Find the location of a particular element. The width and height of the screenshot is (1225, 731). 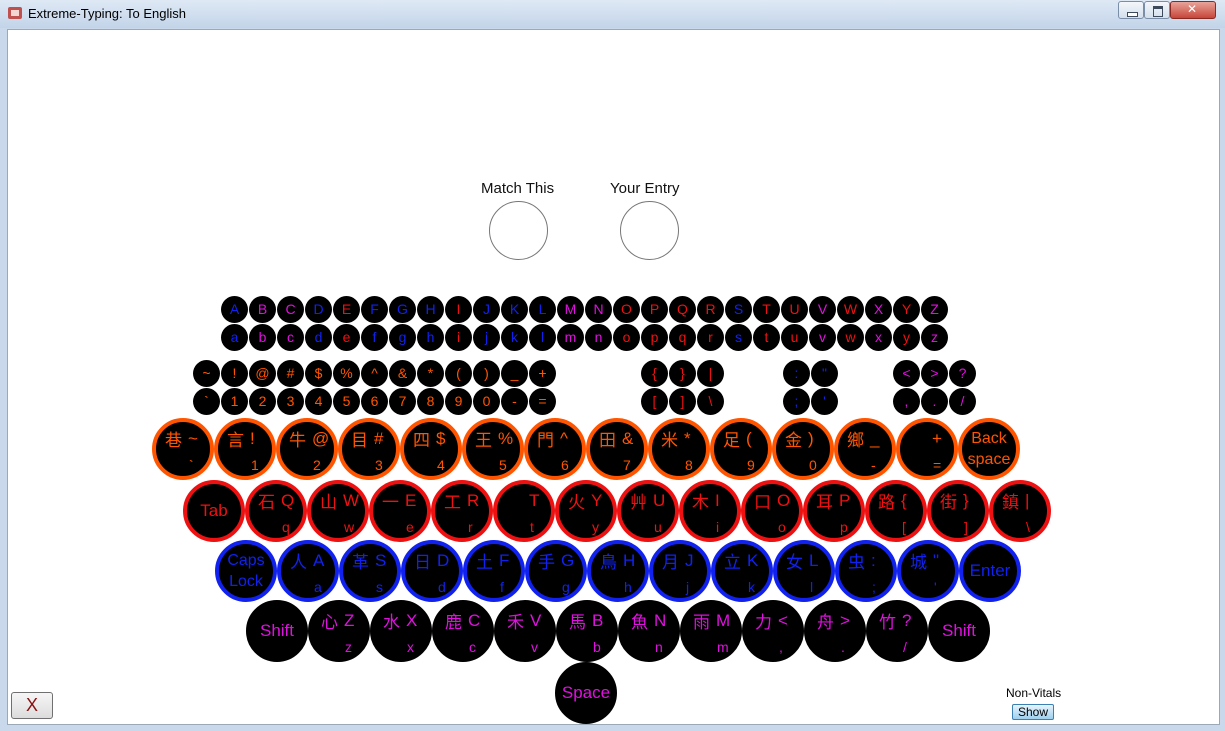

symbol-key-u5b: [ is located at coordinates (654, 401).